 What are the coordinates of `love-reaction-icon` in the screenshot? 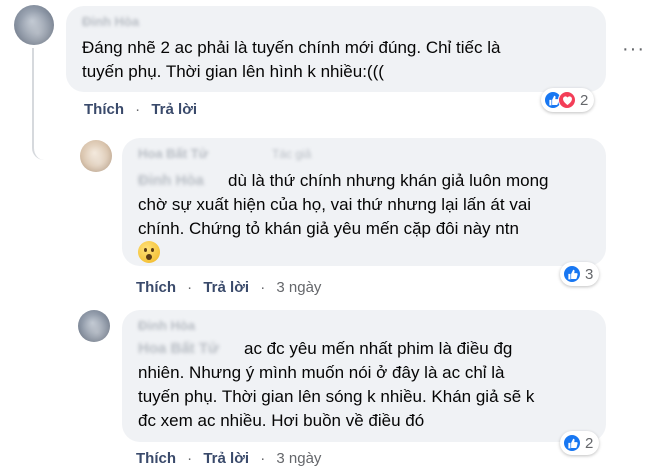 It's located at (567, 100).